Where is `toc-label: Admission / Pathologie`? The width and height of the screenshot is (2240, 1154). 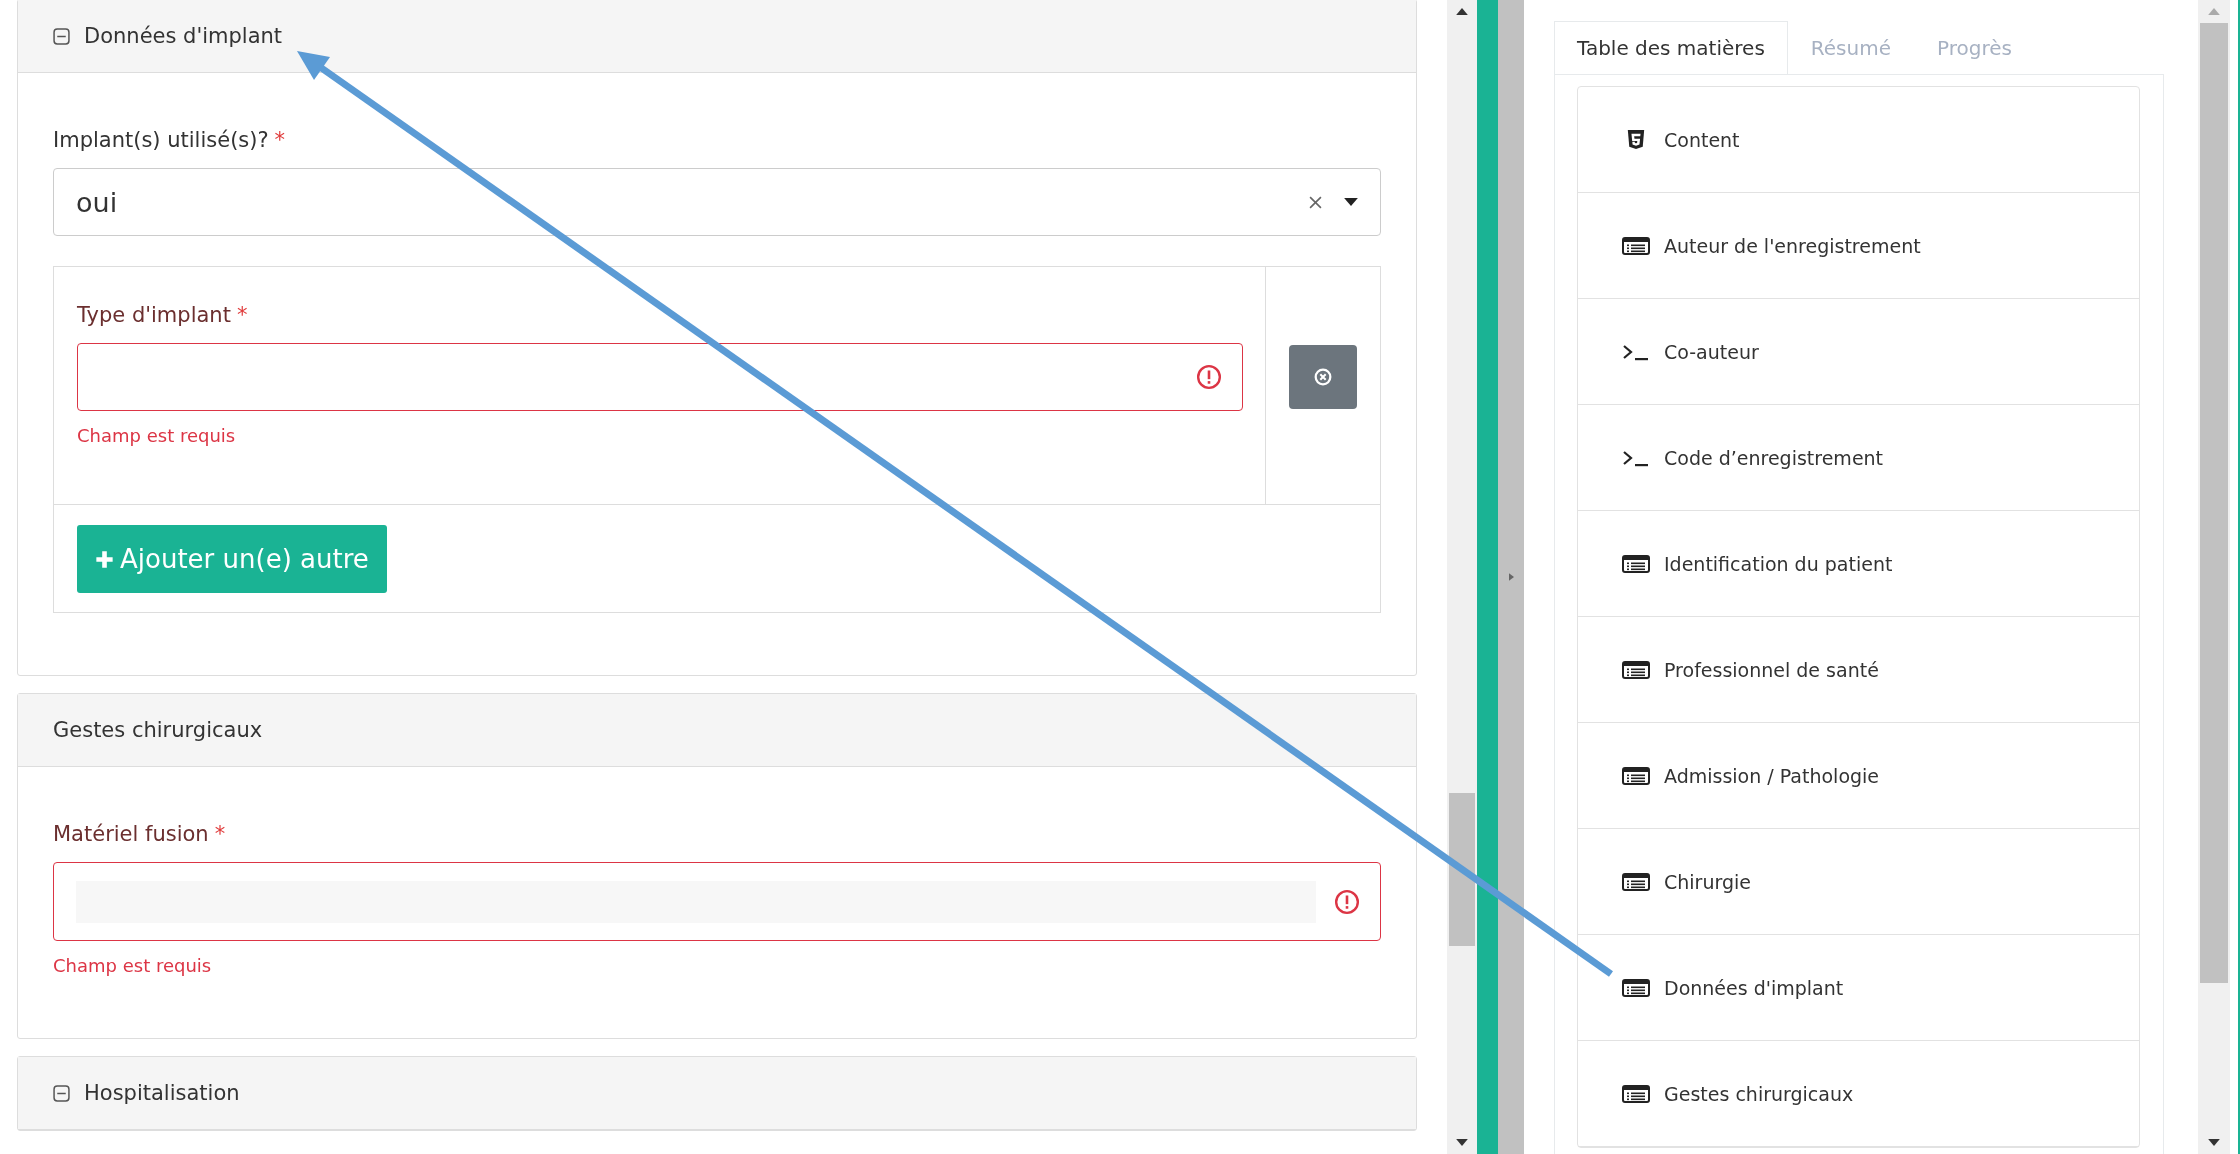
toc-label: Admission / Pathologie is located at coordinates (1772, 775).